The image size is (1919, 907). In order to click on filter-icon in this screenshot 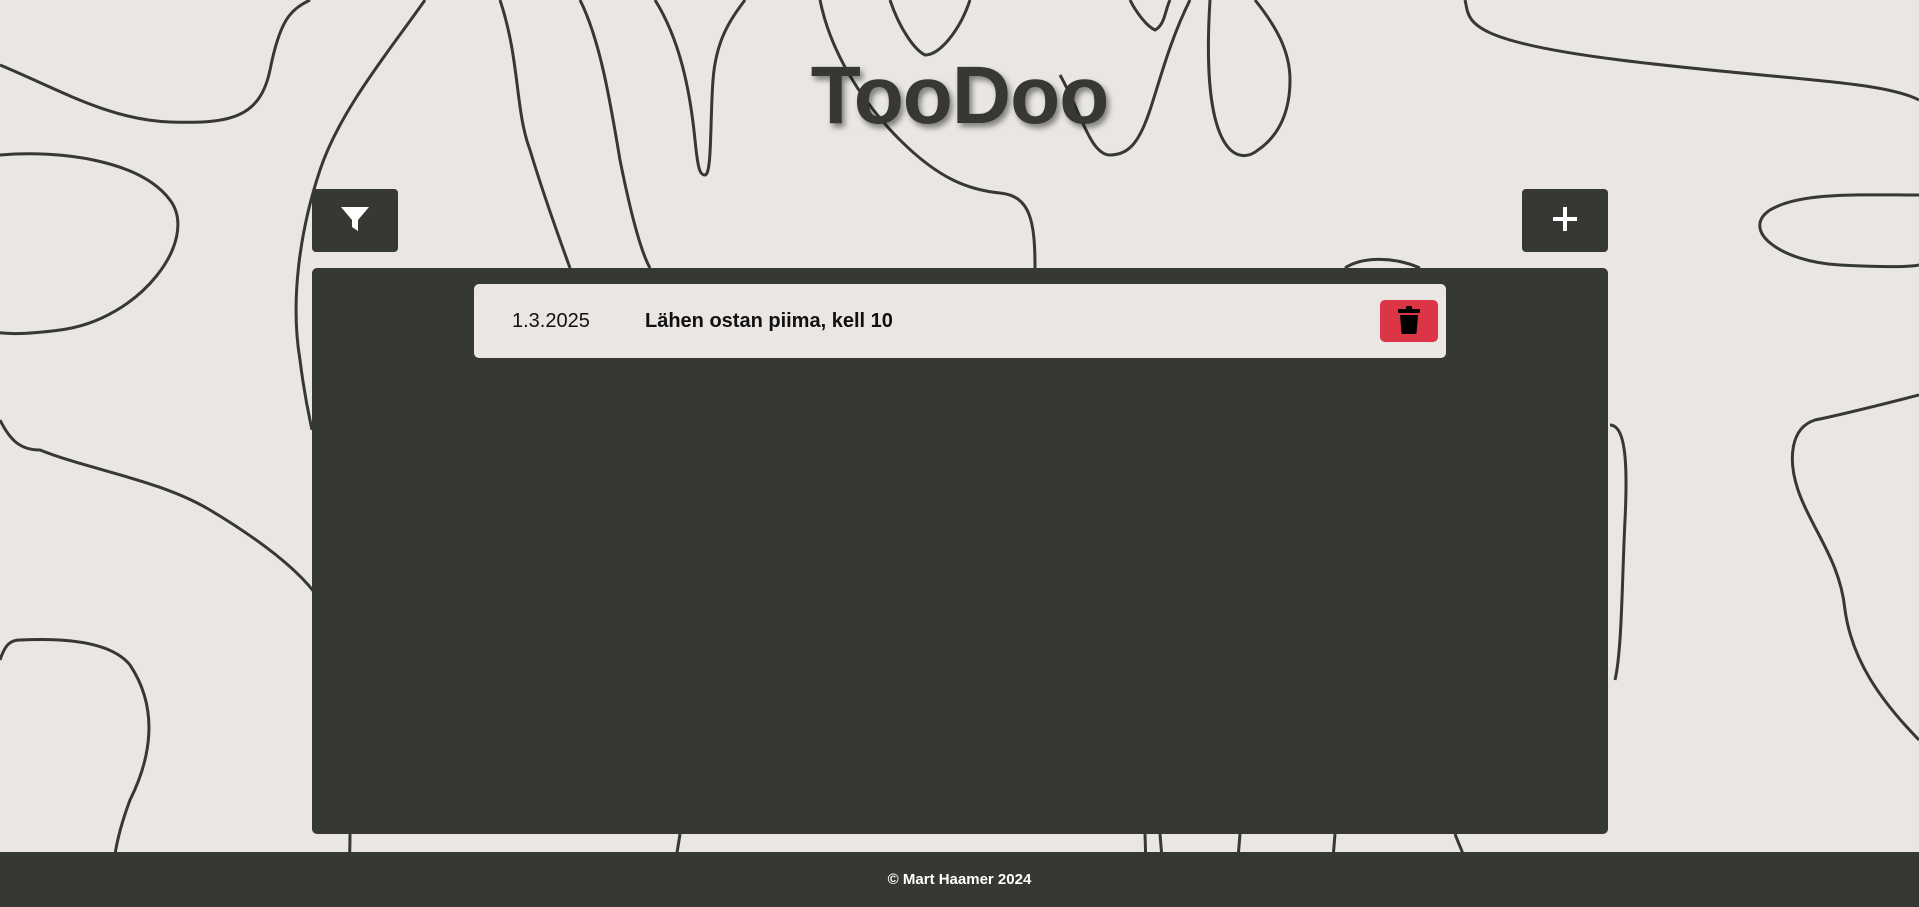, I will do `click(355, 220)`.